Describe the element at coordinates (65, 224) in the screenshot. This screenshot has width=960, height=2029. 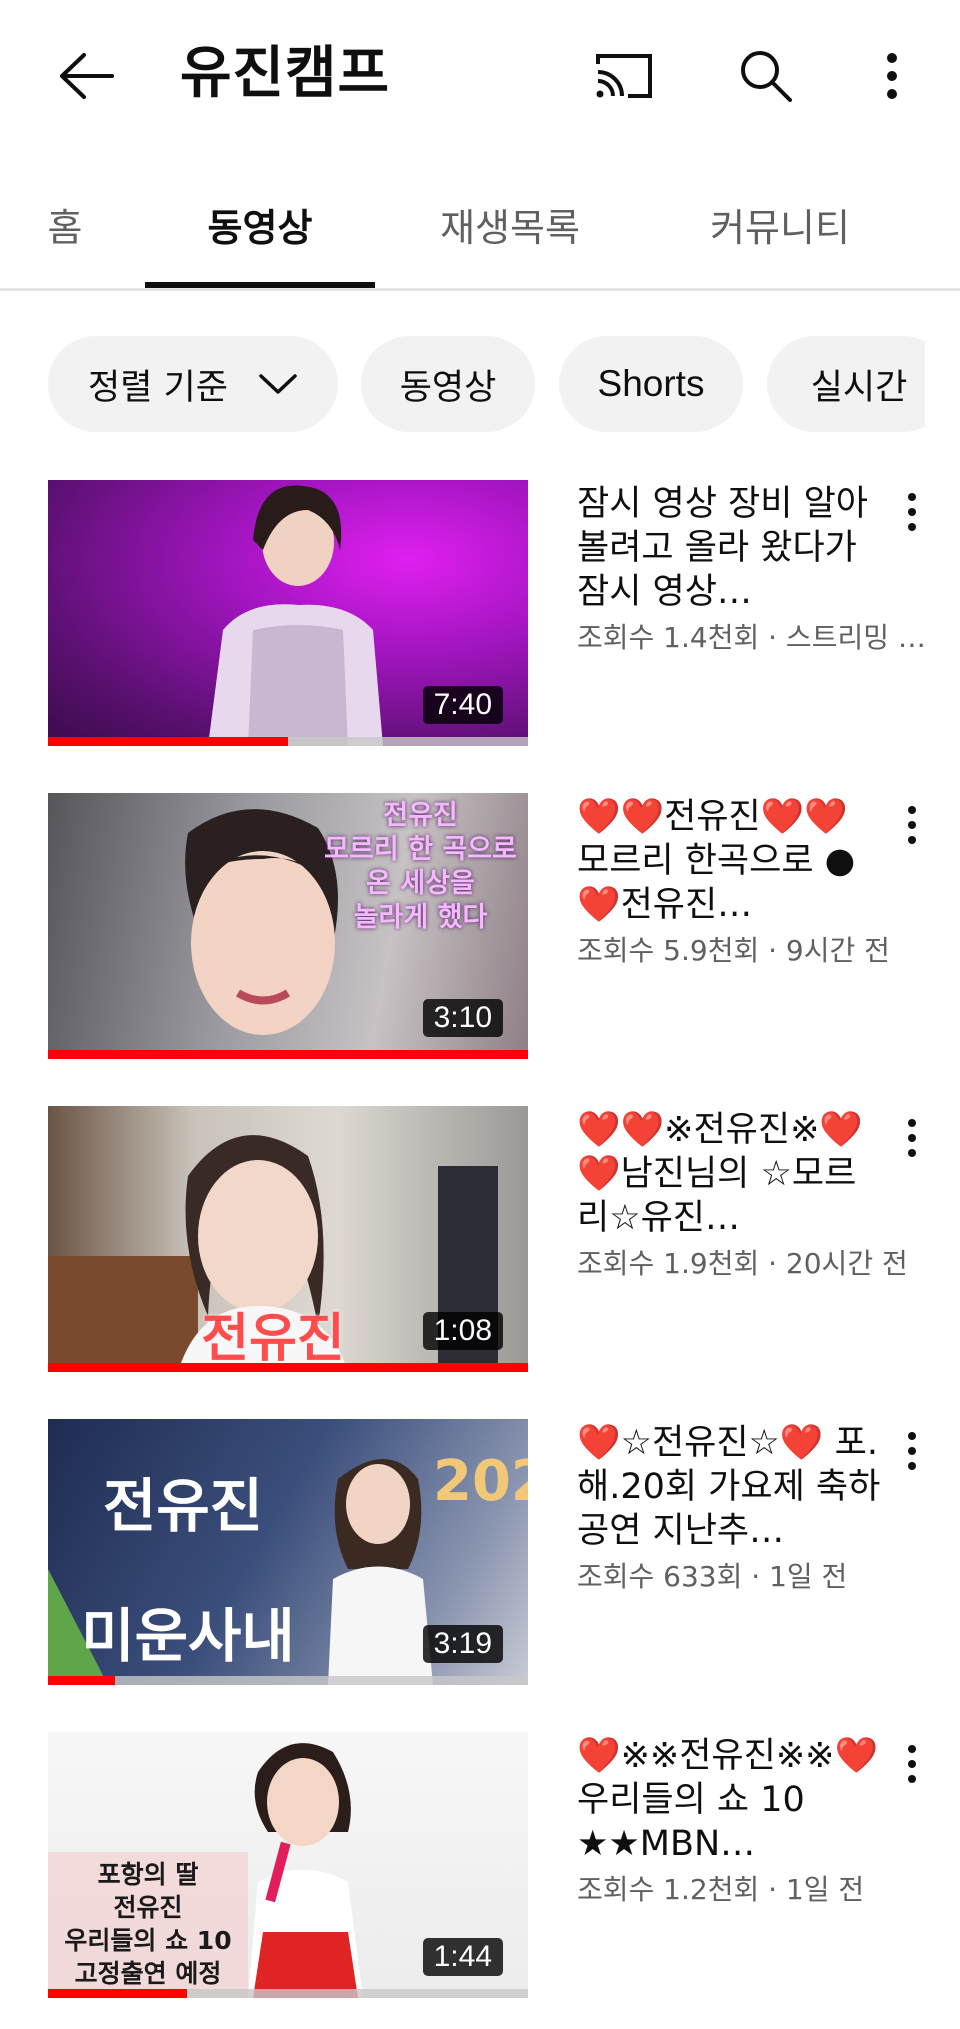
I see `tab-home: 홈` at that location.